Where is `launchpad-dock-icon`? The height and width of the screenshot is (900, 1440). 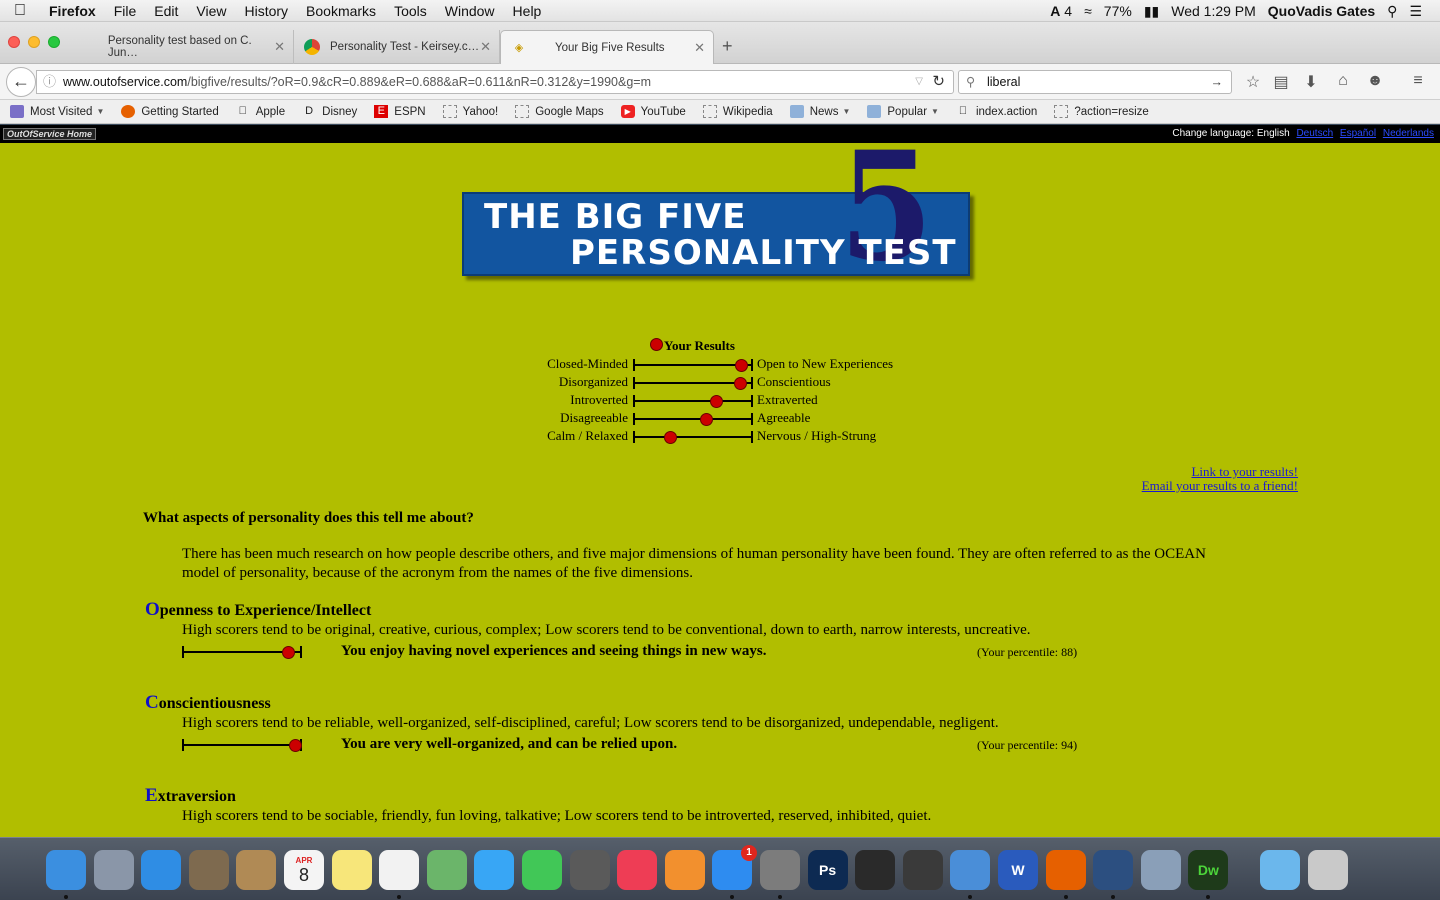 launchpad-dock-icon is located at coordinates (113, 870).